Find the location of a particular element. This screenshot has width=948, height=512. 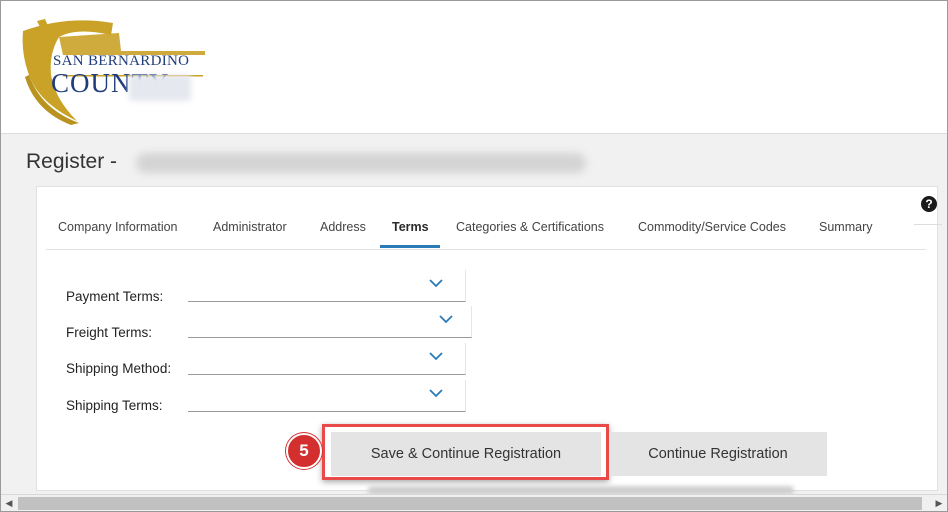

horizontal-scrollbar: ◀ ▶ is located at coordinates (474, 502).